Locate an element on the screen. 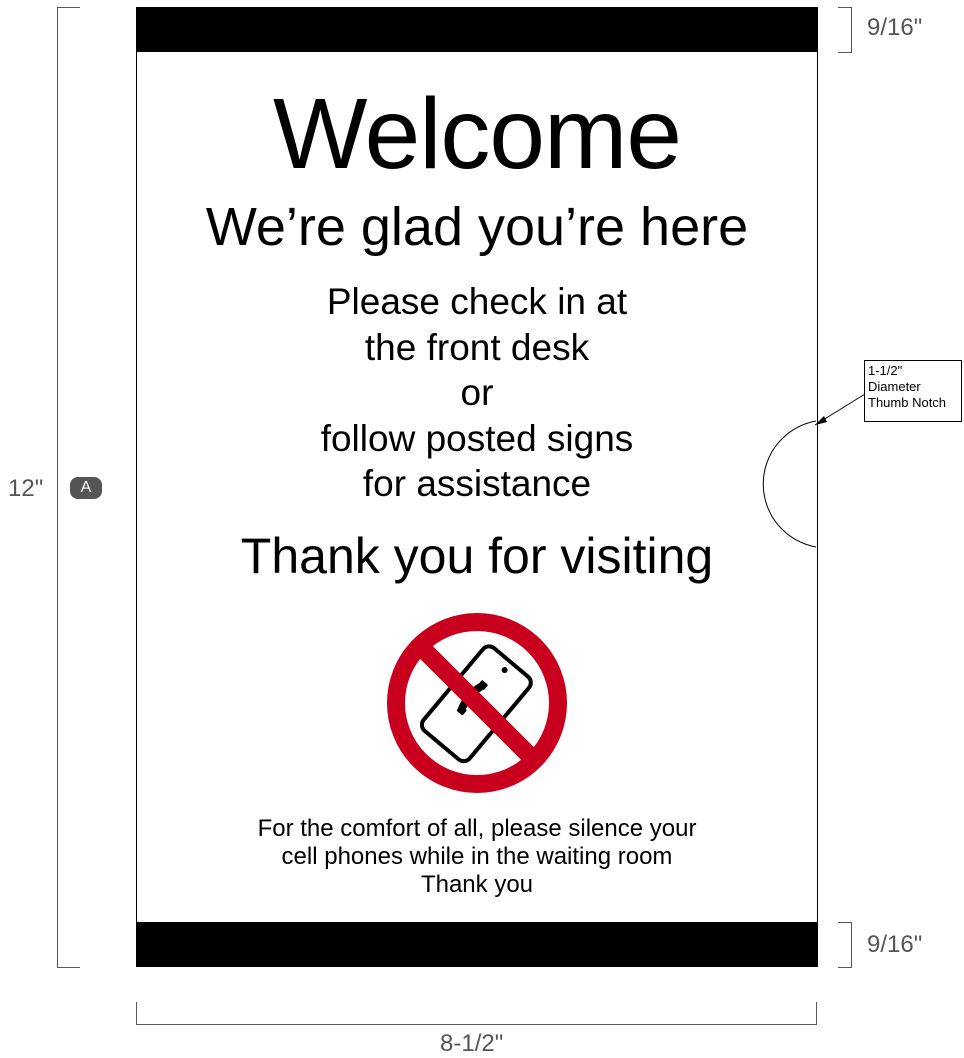 The image size is (964, 1058). callout-line: Thumb Notch is located at coordinates (907, 402).